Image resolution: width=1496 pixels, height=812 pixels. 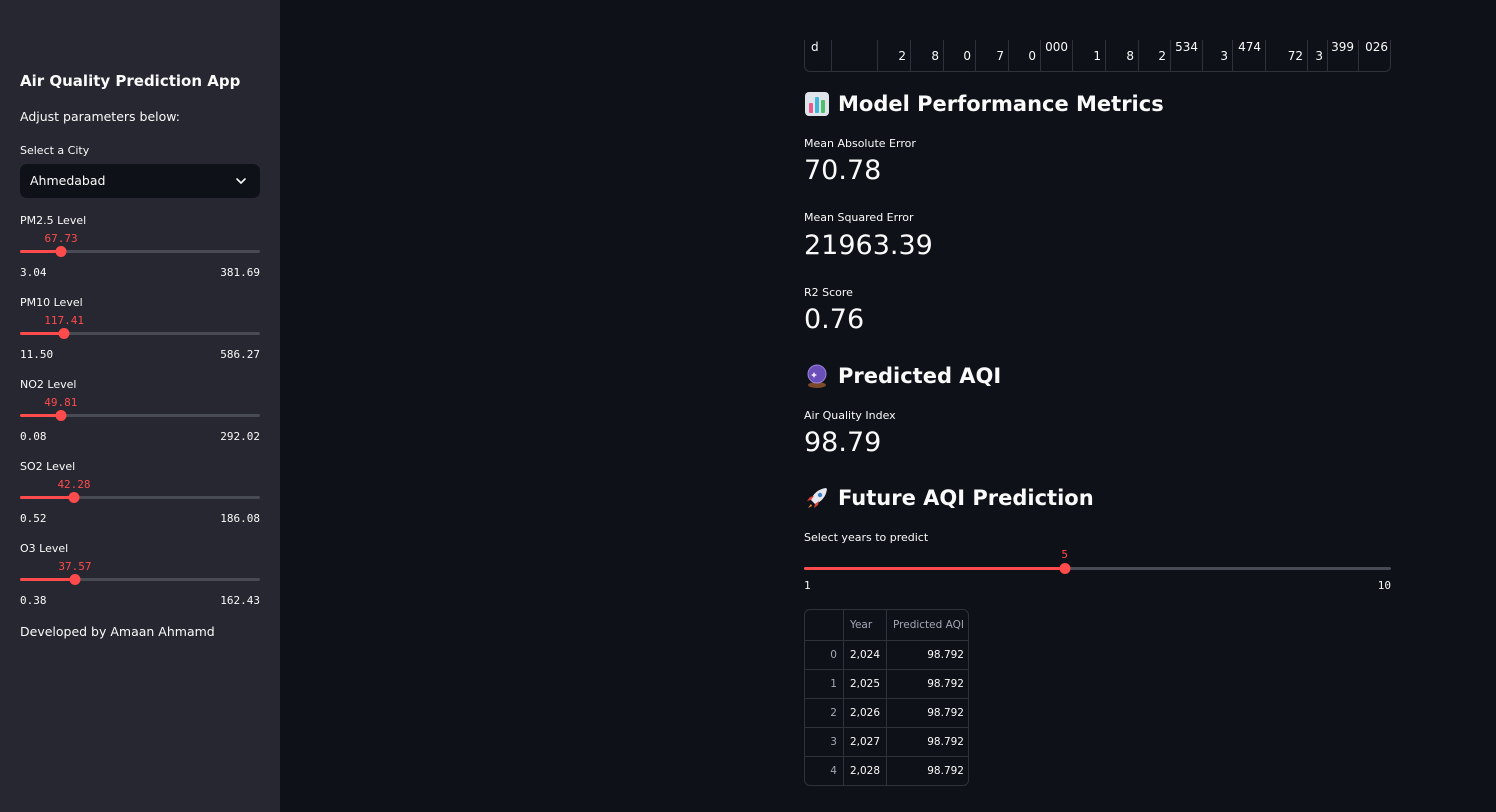 I want to click on o3-min: 0.38, so click(x=33, y=600).